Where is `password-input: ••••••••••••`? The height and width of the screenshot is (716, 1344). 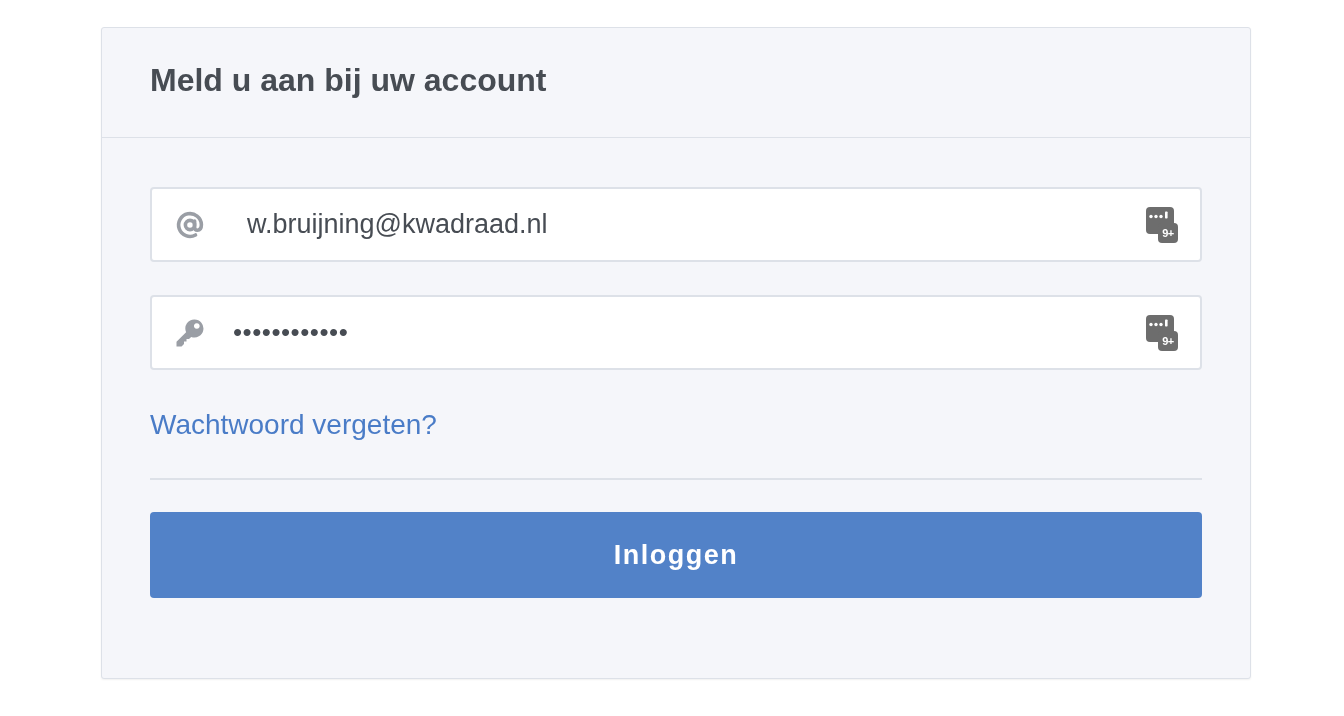 password-input: •••••••••••• is located at coordinates (683, 332).